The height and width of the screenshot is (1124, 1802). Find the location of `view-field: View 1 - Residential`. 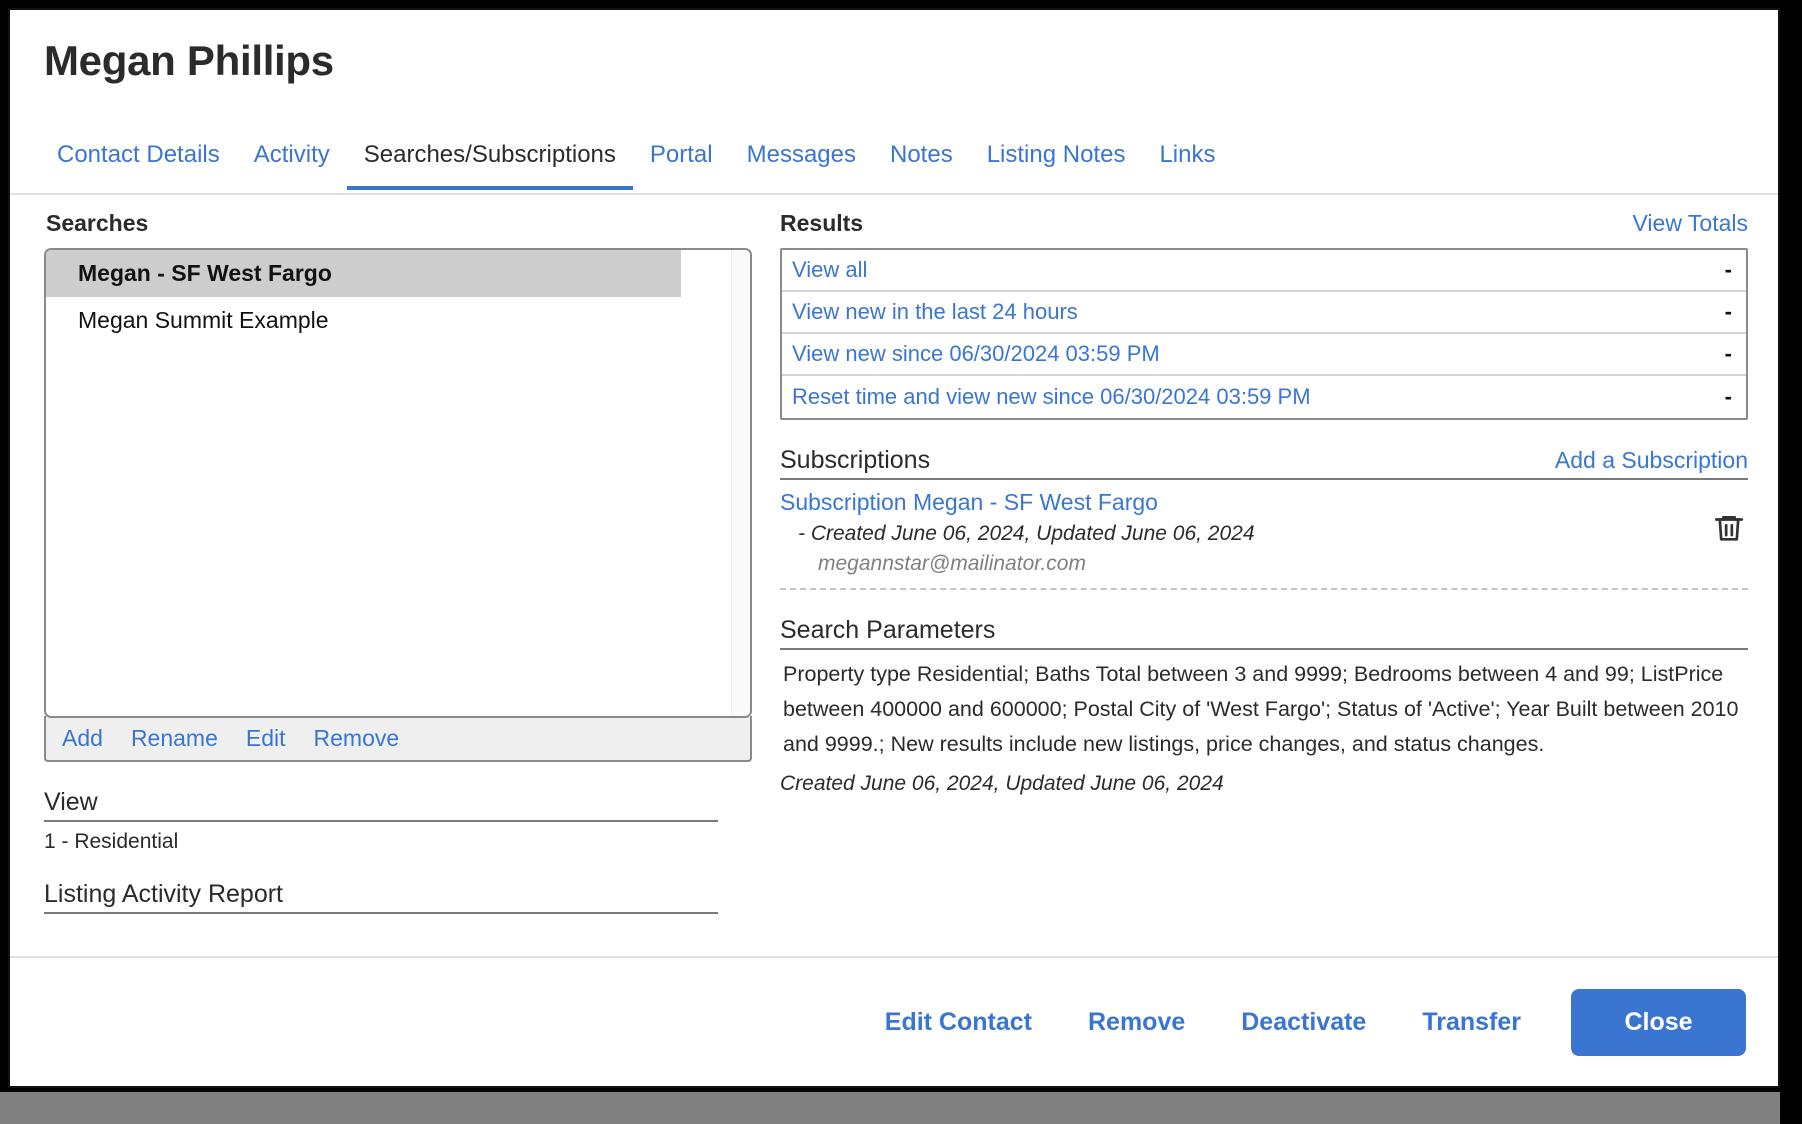

view-field: View 1 - Residential is located at coordinates (381, 821).